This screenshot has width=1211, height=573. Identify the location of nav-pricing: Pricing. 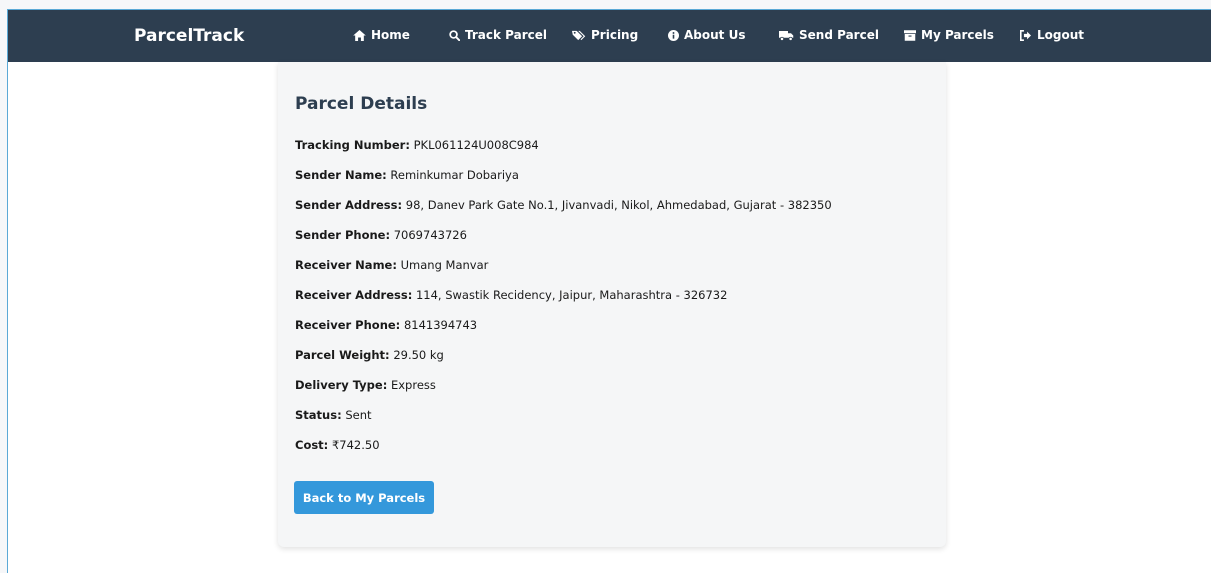
(605, 35).